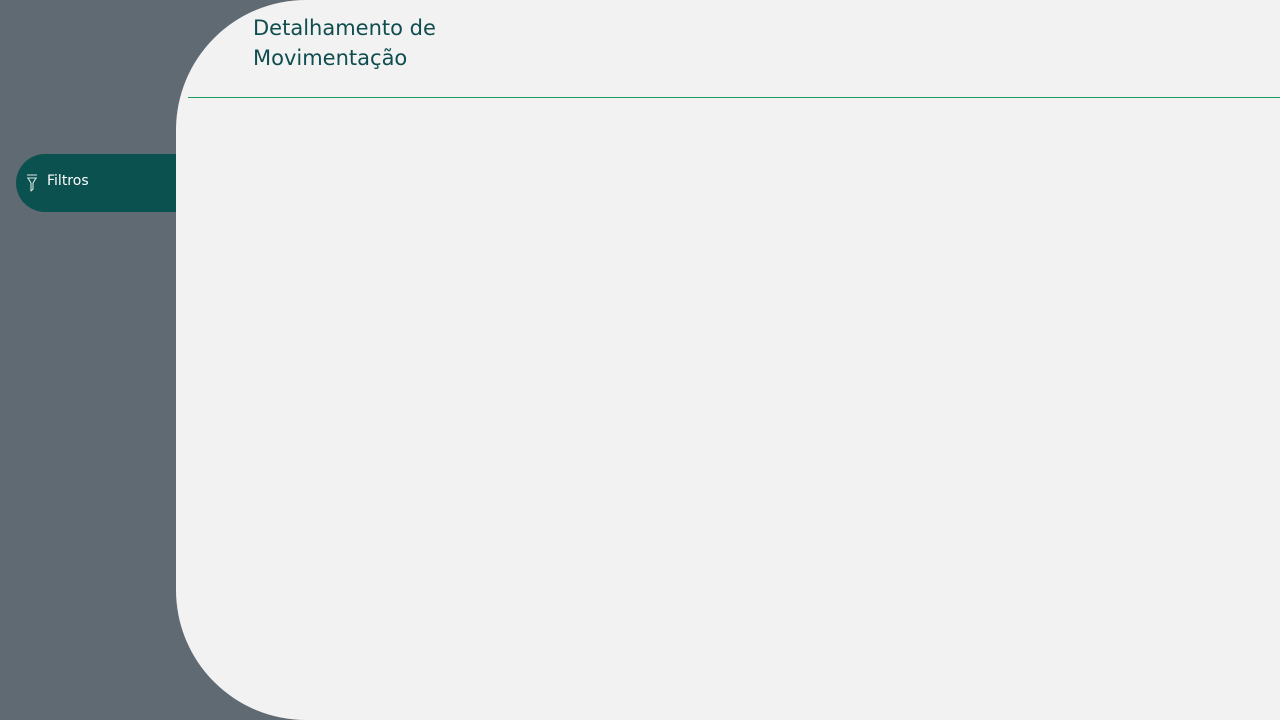  I want to click on filters-button-label: Filtros, so click(68, 181).